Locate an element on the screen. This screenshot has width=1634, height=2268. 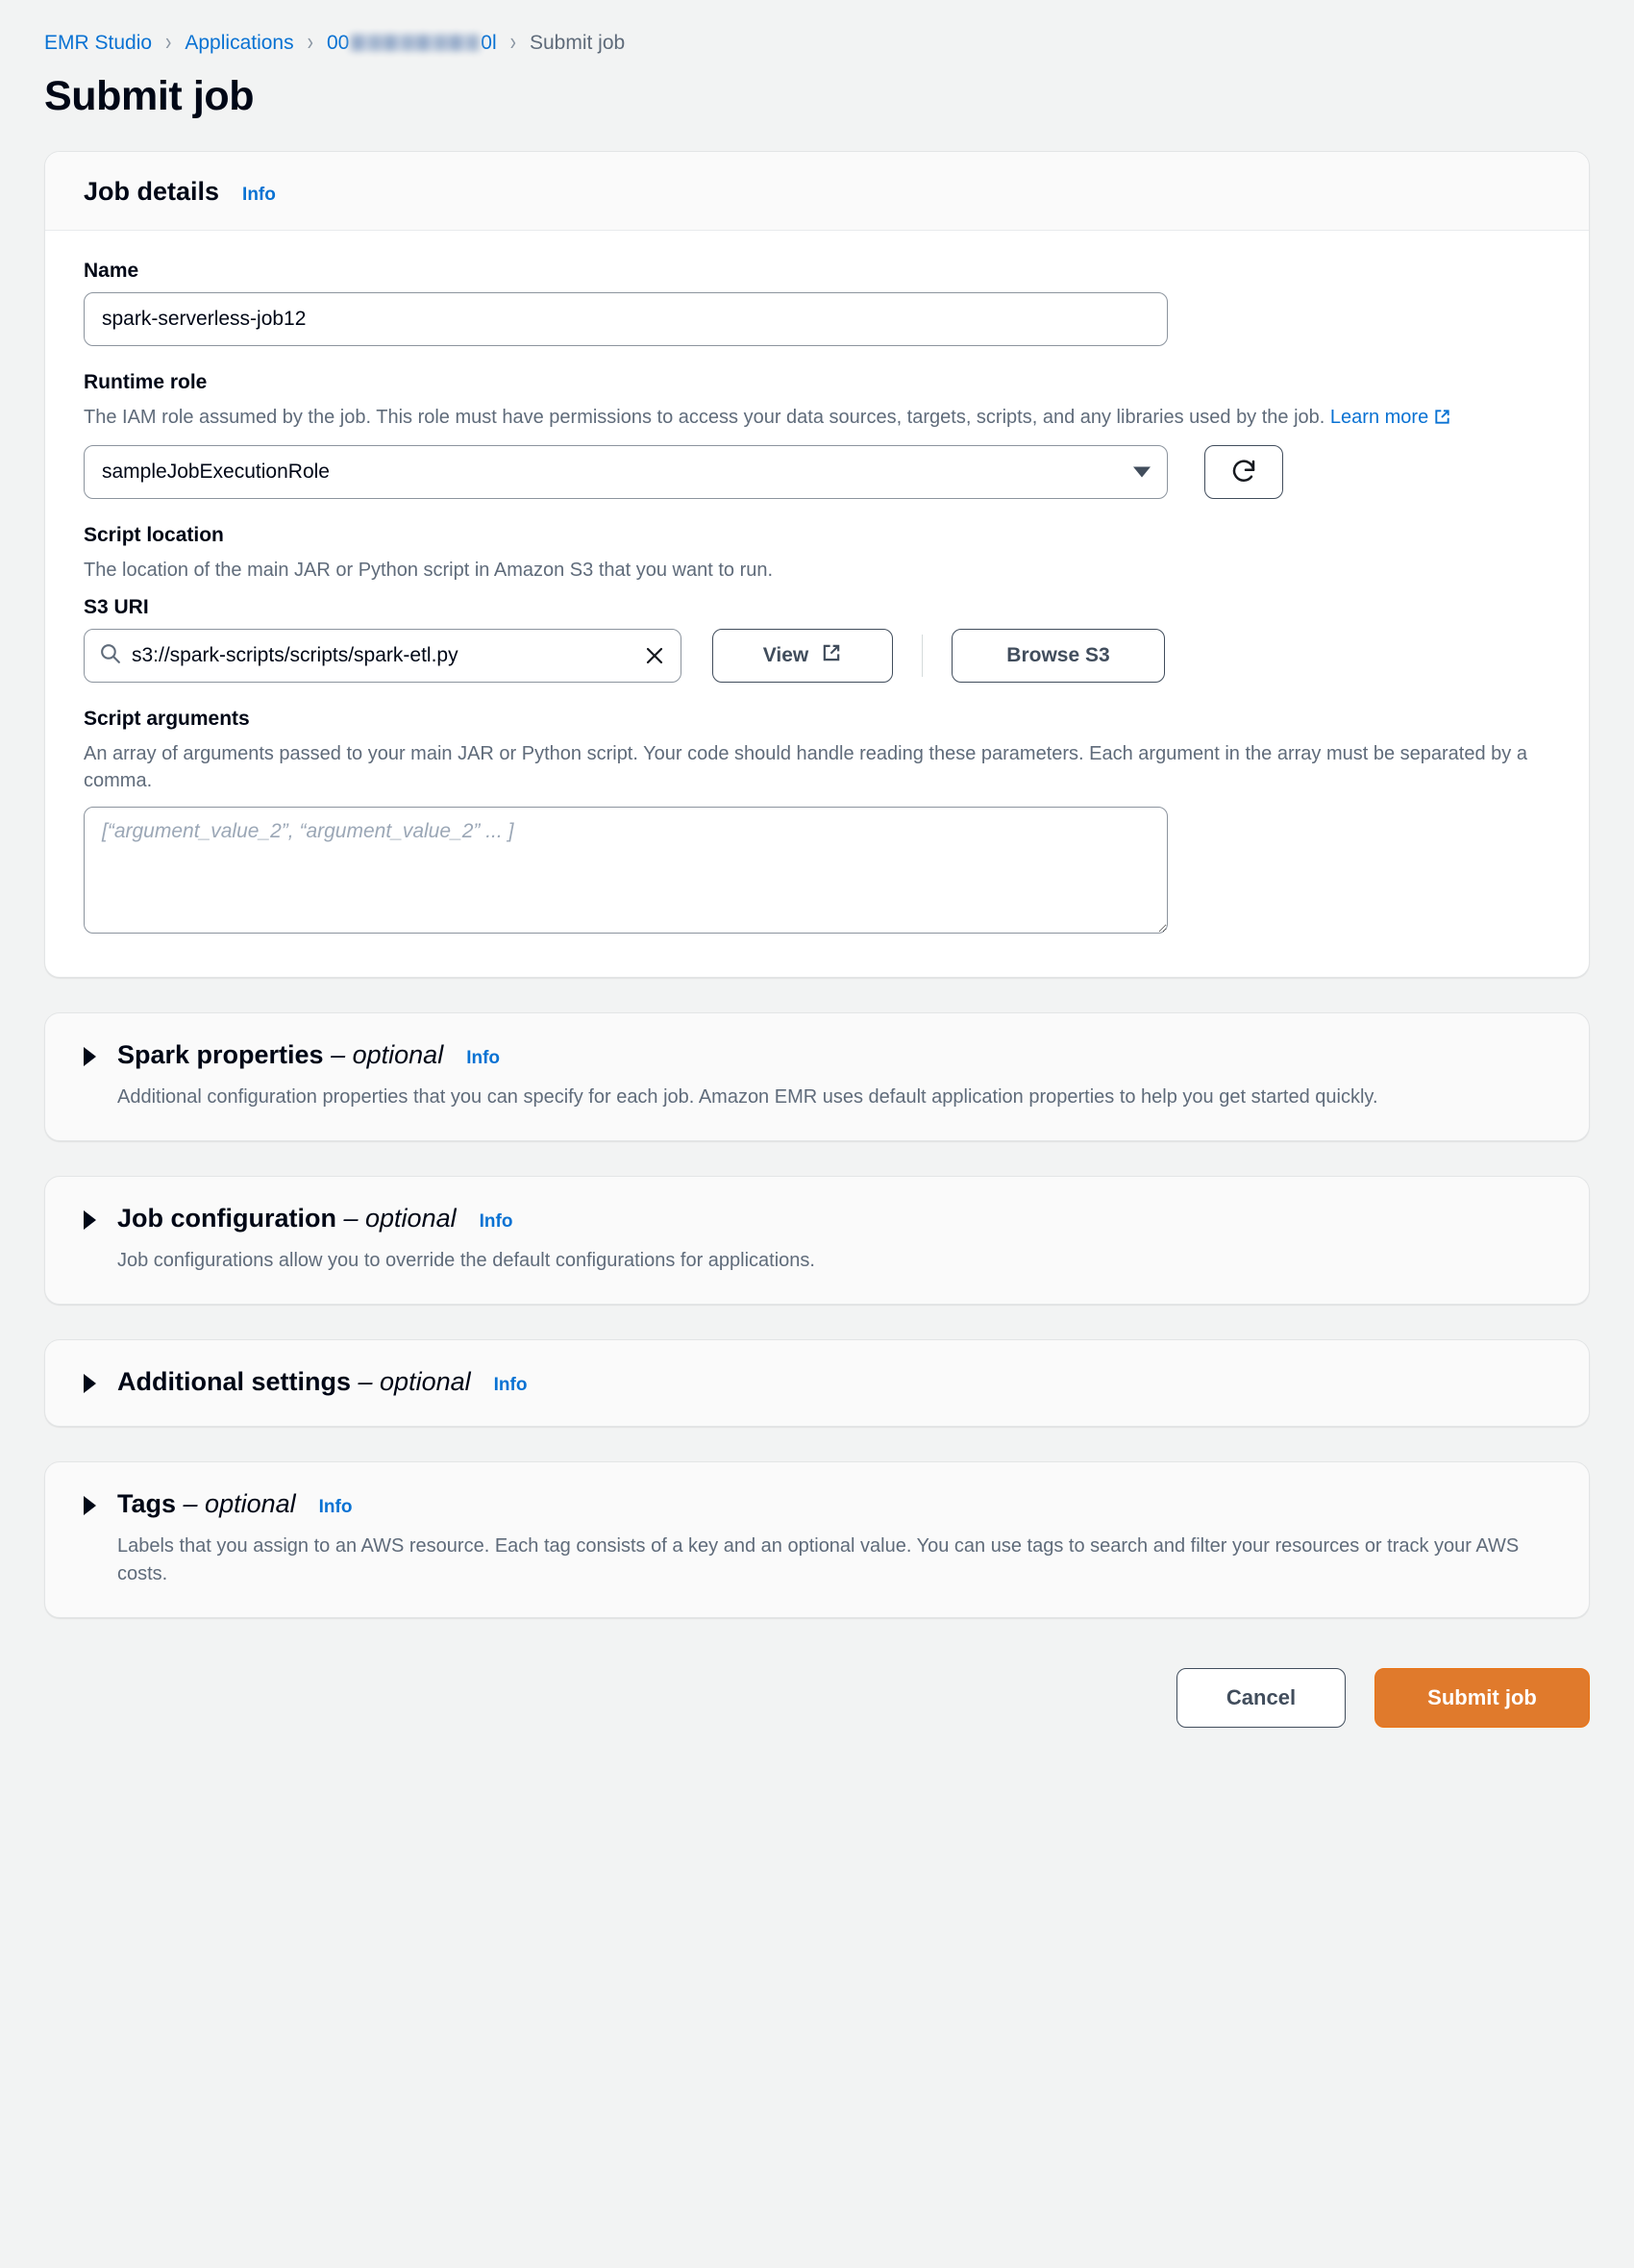
section-title-text: Tags is located at coordinates (147, 1503).